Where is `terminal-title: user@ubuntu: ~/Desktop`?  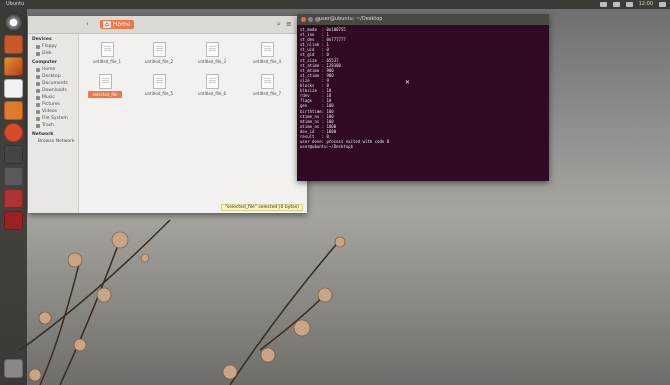
terminal-title: user@ubuntu: ~/Desktop is located at coordinates (351, 19).